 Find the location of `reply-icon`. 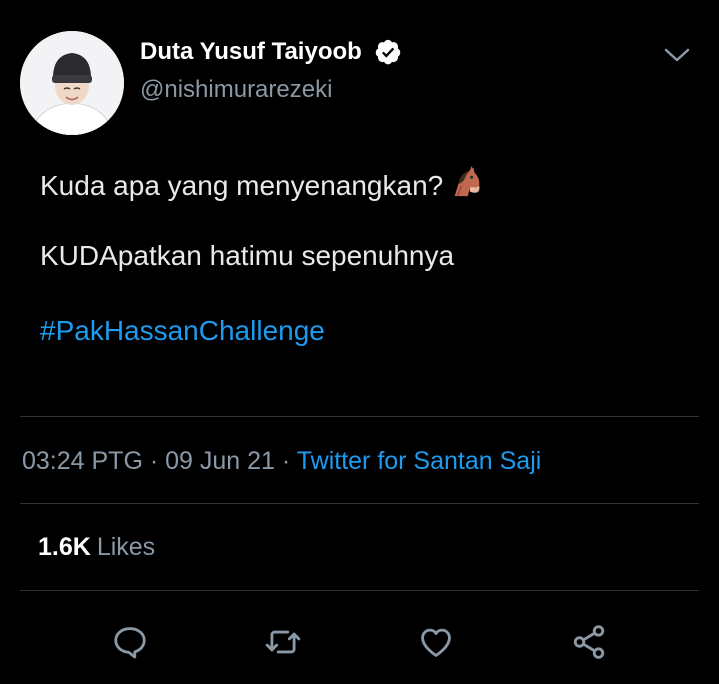

reply-icon is located at coordinates (130, 643).